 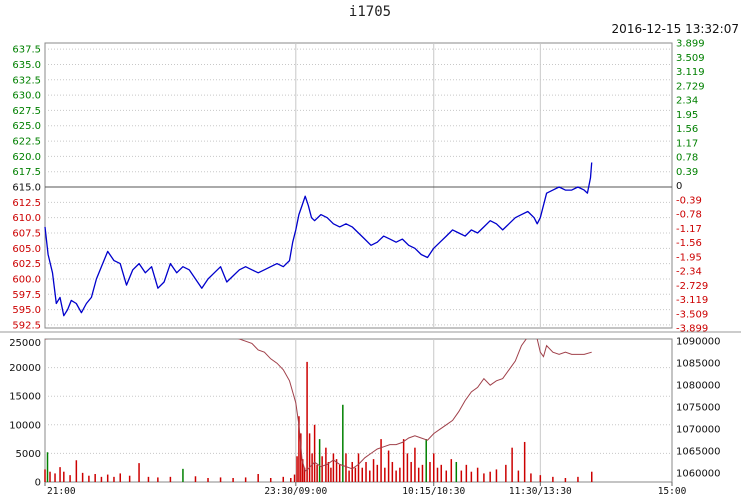 I want to click on x-tick-label: 21:00, so click(x=61, y=491).